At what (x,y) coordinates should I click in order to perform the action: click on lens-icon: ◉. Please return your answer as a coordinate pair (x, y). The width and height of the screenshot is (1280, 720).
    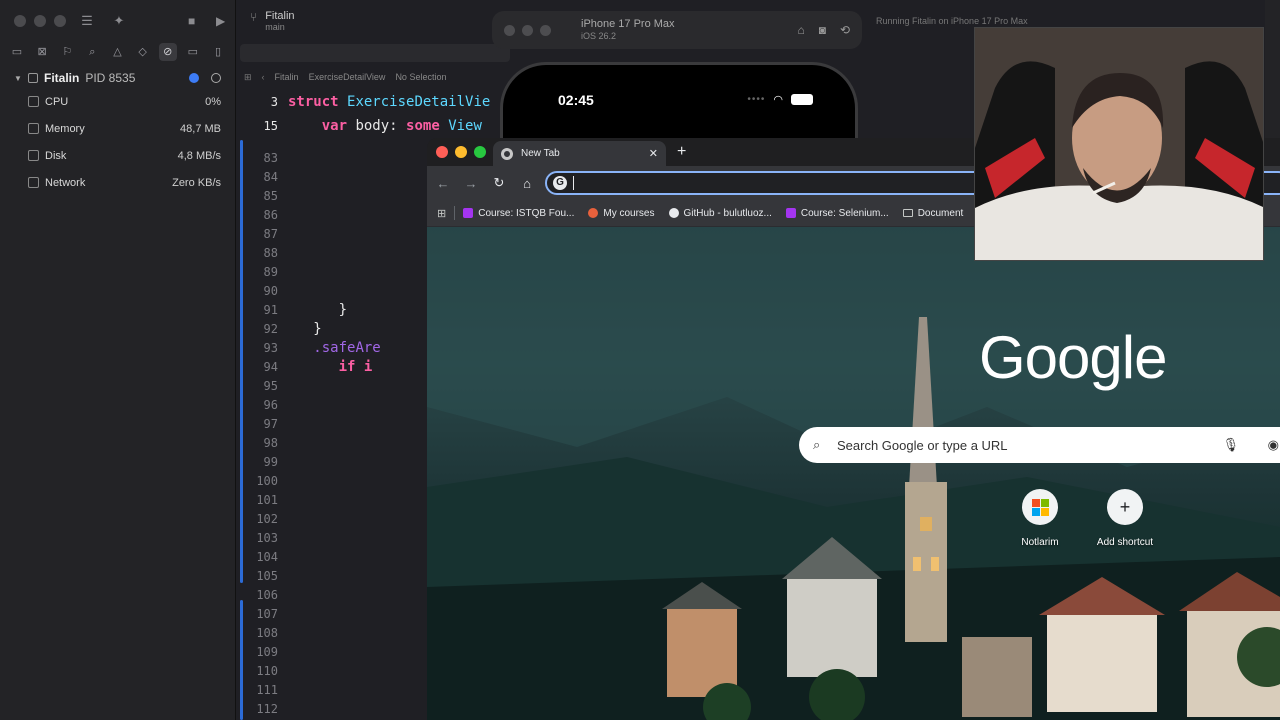
    Looking at the image, I should click on (1273, 445).